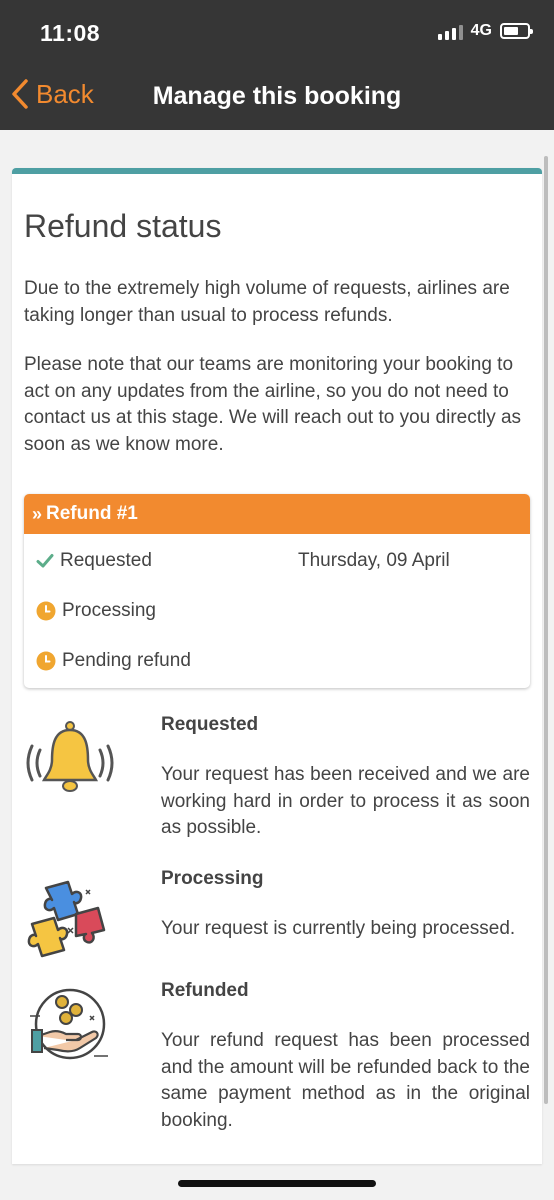  I want to click on timeline-step-processing: Processing, so click(96, 611).